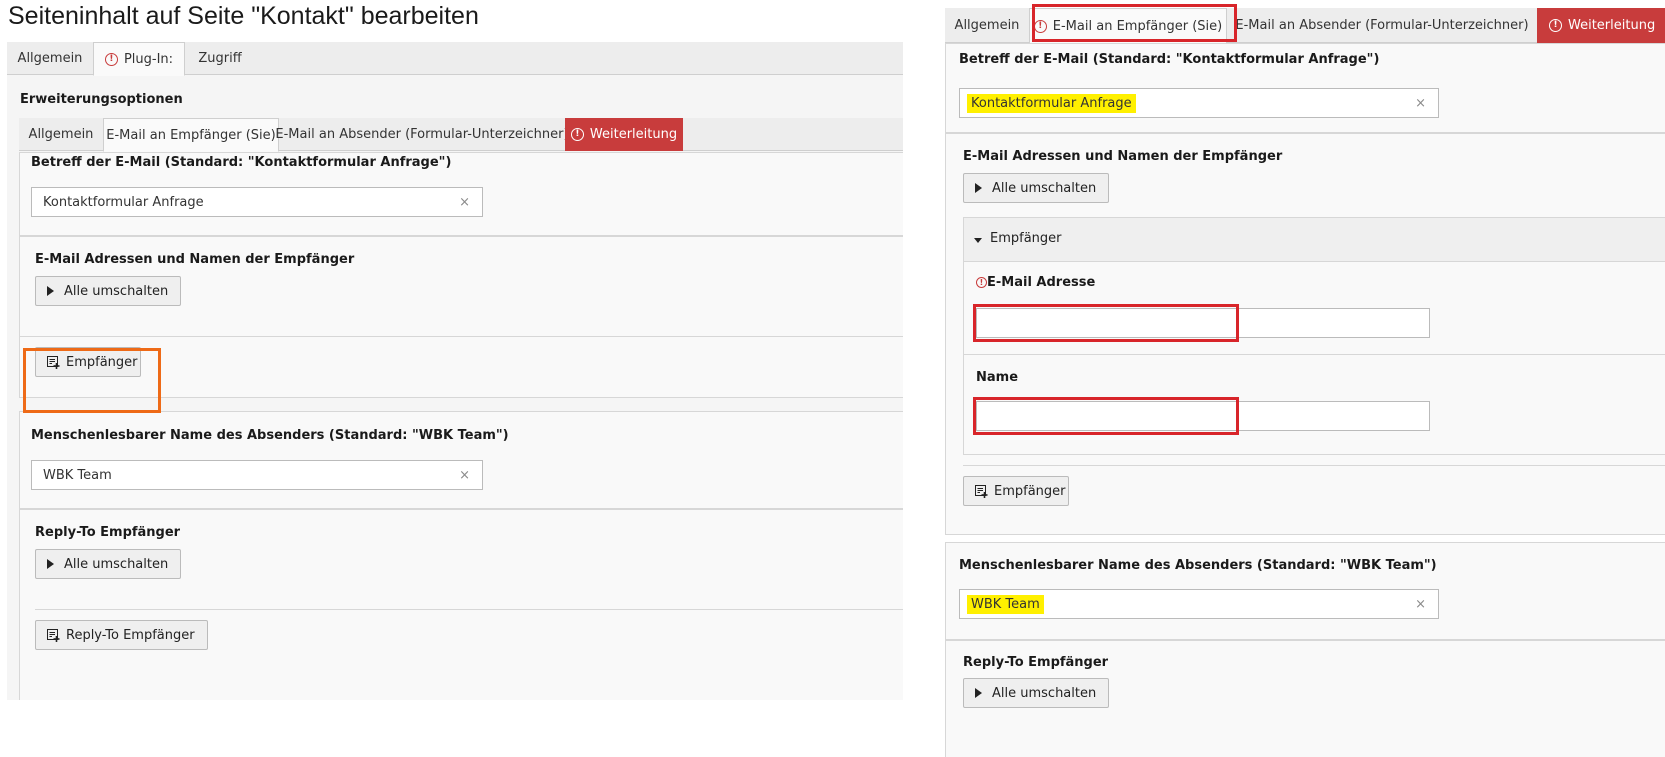 The image size is (1665, 757). I want to click on right-sender-name-input: WBK Team ×, so click(1199, 604).